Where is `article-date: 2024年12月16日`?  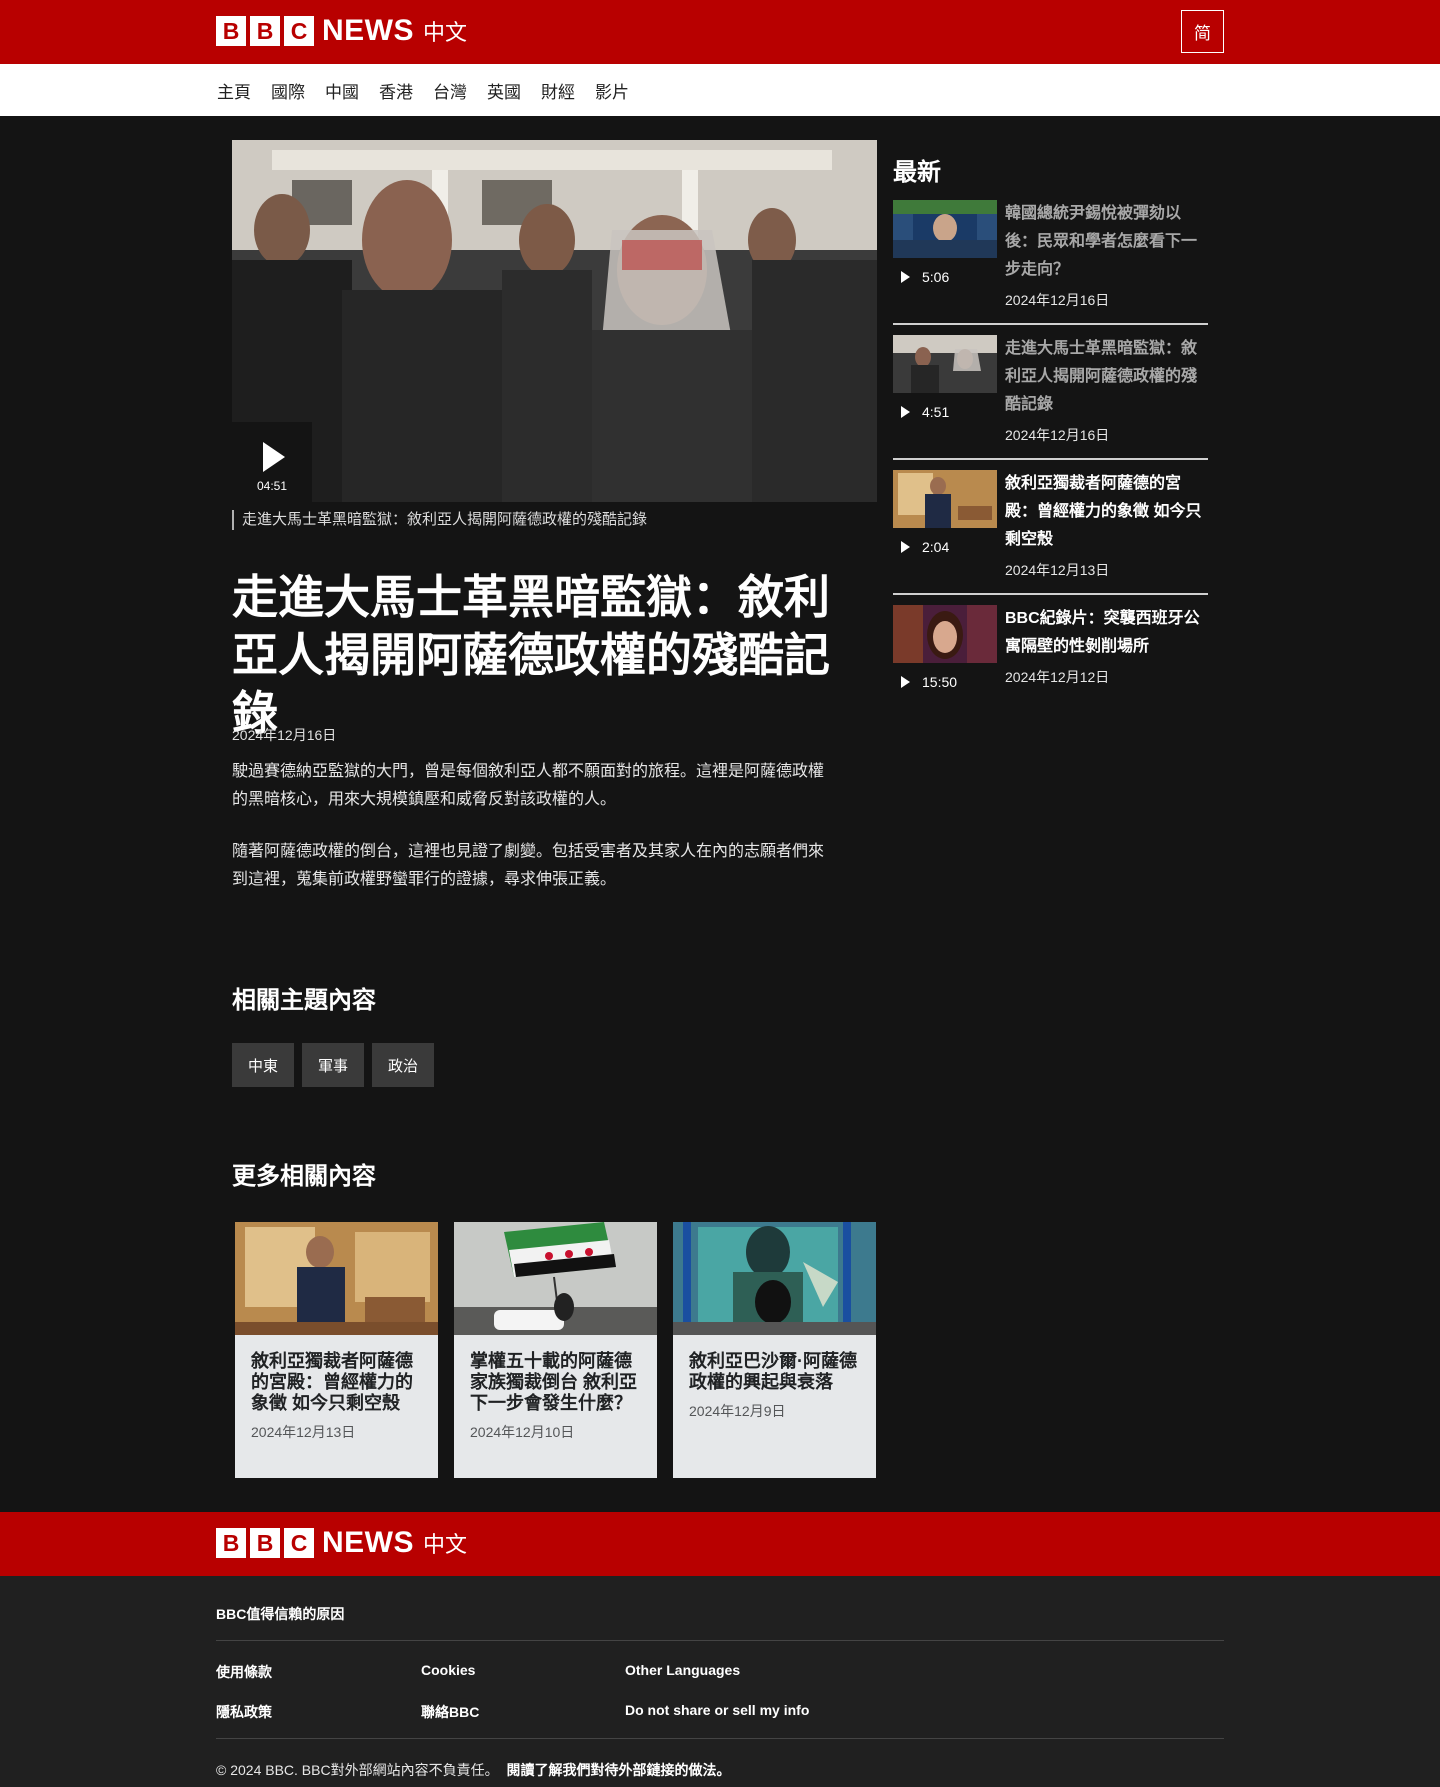
article-date: 2024年12月16日 is located at coordinates (284, 735).